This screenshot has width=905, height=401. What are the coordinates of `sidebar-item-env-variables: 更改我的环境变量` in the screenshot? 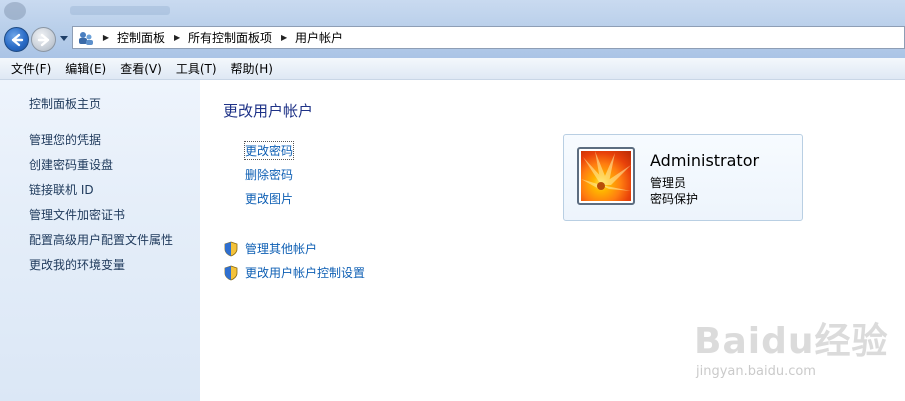 It's located at (77, 264).